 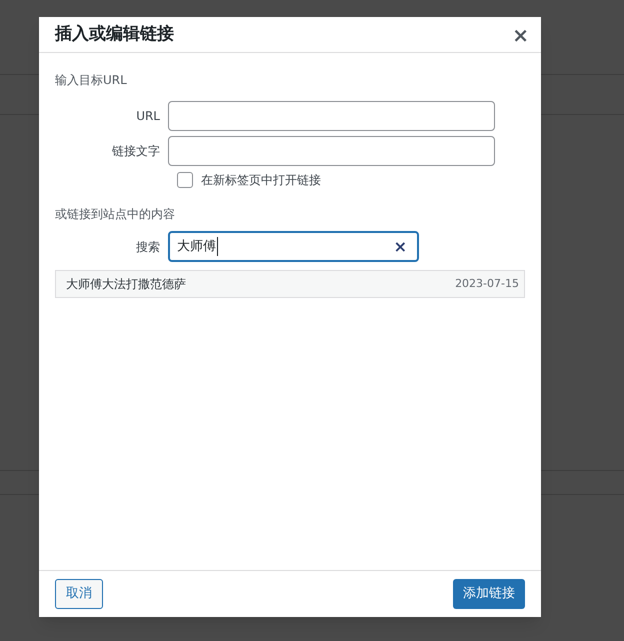 I want to click on add-link-button: 添加链接, so click(x=489, y=594).